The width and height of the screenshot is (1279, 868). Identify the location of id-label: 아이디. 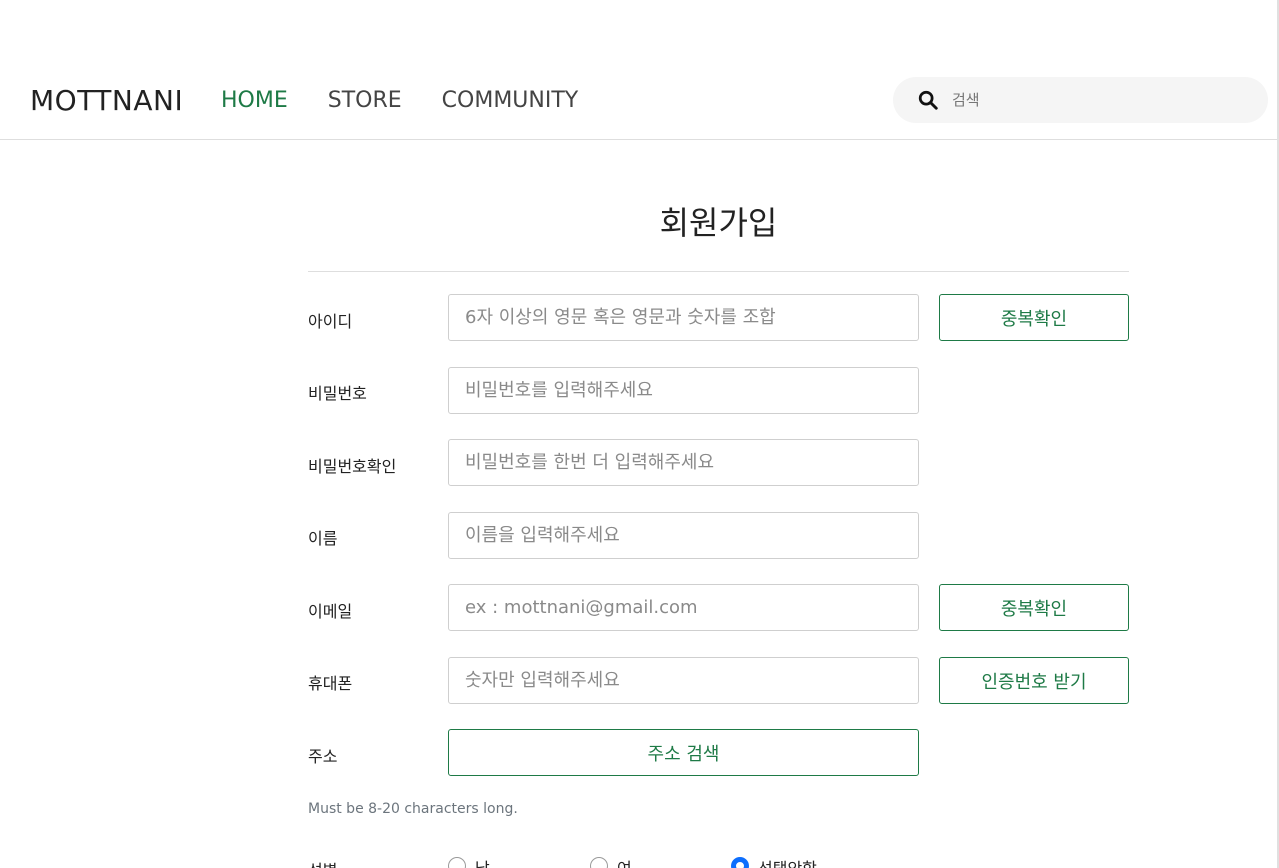
(330, 321).